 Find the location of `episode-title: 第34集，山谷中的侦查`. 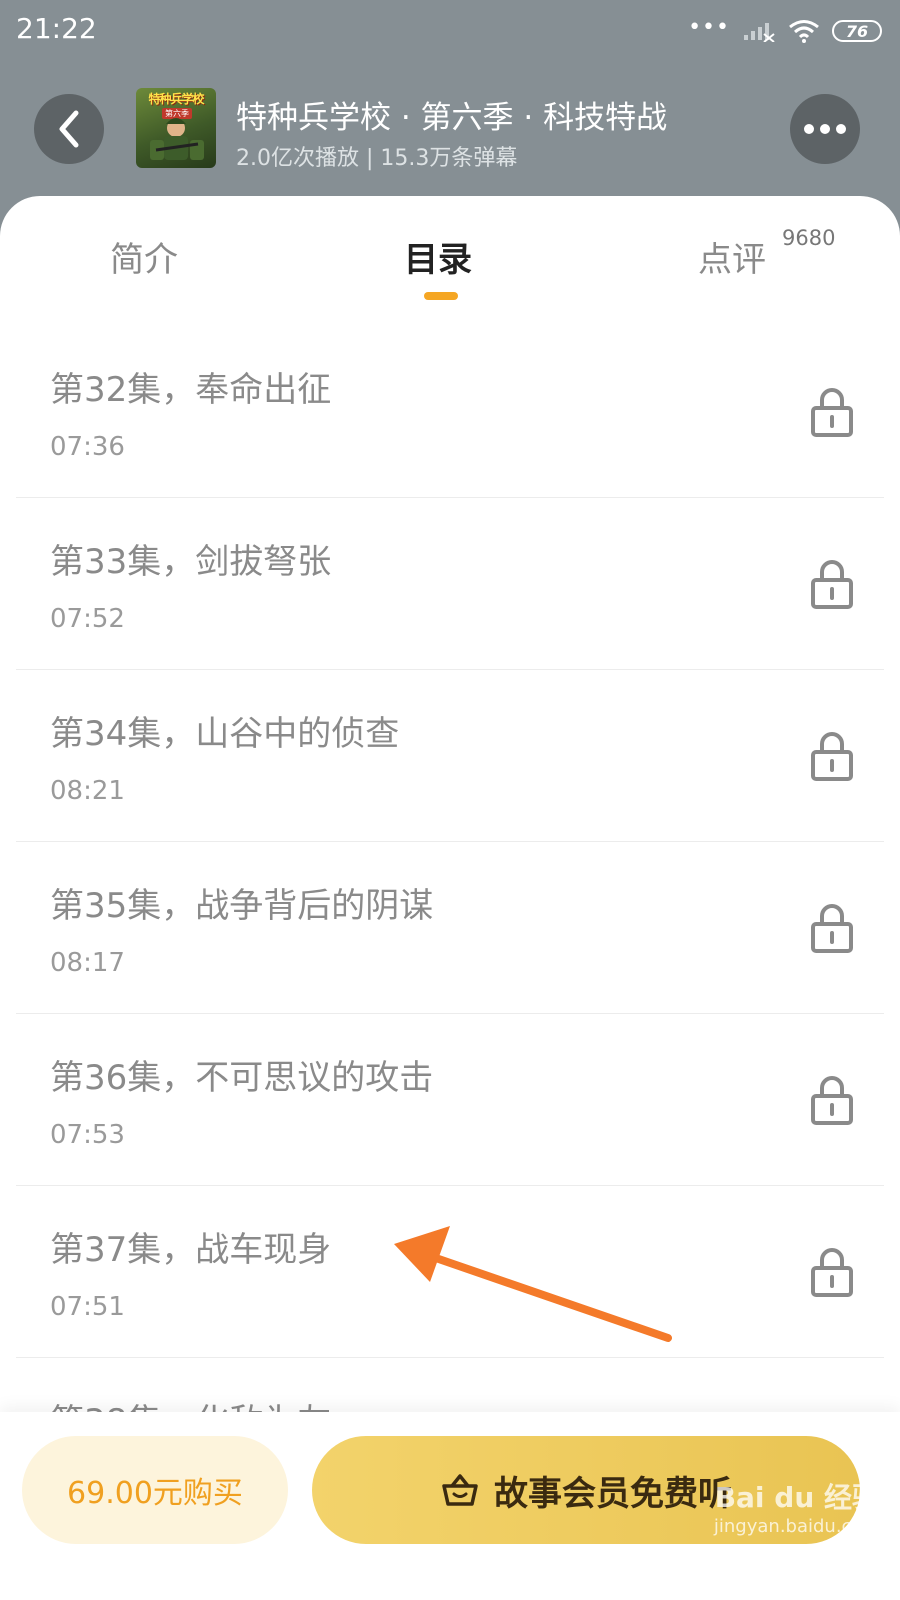

episode-title: 第34集，山谷中的侦查 is located at coordinates (225, 734).